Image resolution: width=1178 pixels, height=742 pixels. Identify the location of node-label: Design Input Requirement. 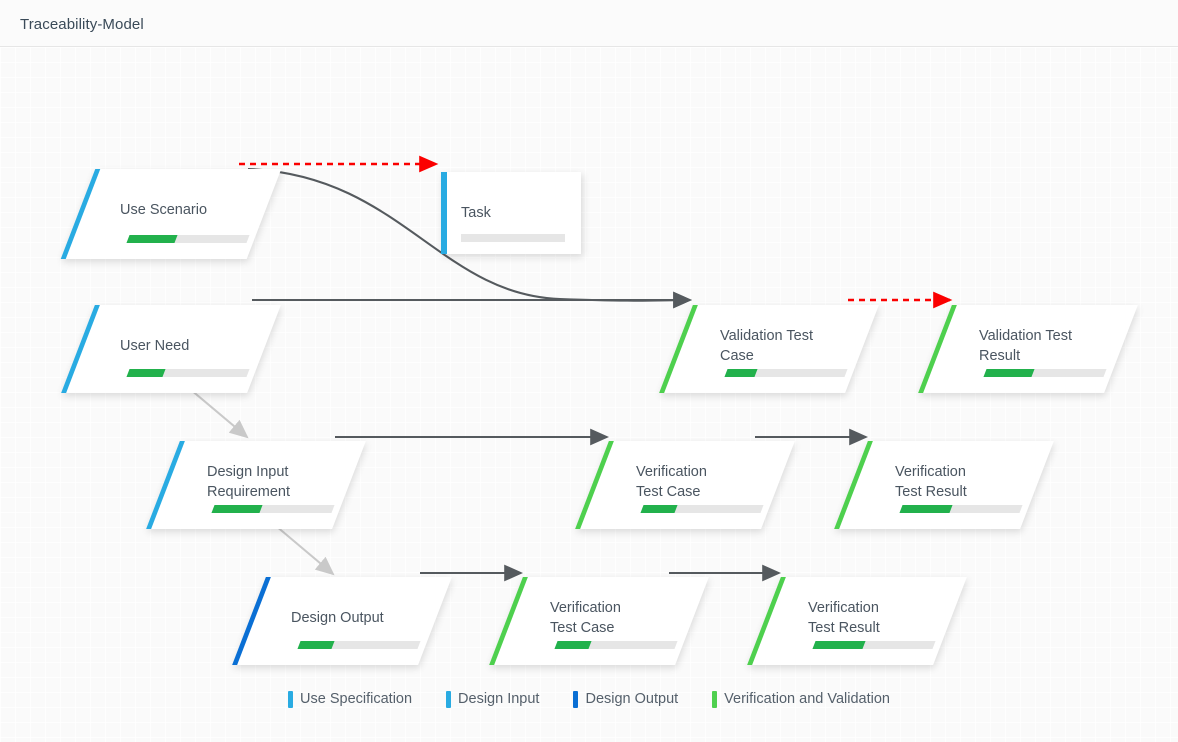
(249, 482).